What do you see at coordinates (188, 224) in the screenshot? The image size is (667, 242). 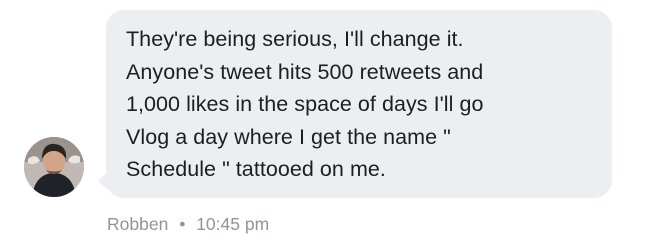 I see `message-meta: Robben • 10:45 pm` at bounding box center [188, 224].